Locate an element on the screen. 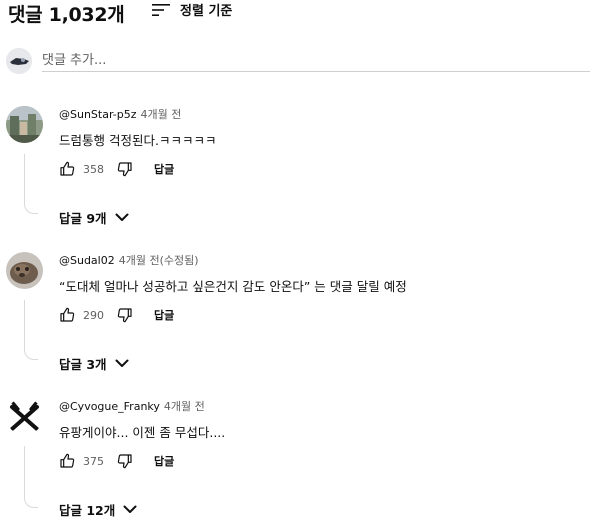 This screenshot has width=590, height=529. view-replies-button: 답글 12개 is located at coordinates (98, 509).